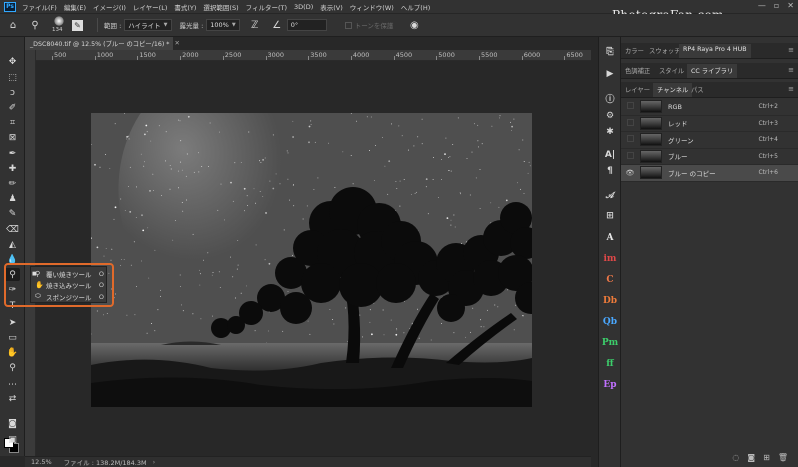 The image size is (798, 467). Describe the element at coordinates (610, 170) in the screenshot. I see `paragraph-icon: ¶` at that location.